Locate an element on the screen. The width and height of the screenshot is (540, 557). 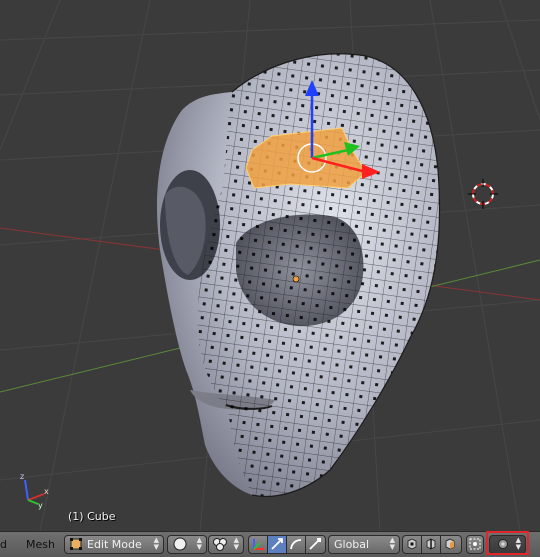
mode-icon is located at coordinates (76, 544).